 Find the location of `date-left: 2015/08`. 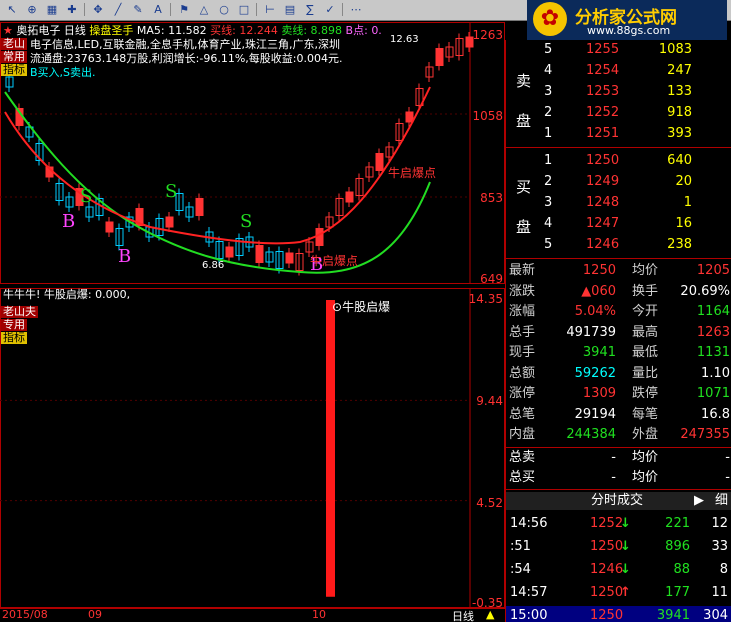

date-left: 2015/08 is located at coordinates (25, 614).